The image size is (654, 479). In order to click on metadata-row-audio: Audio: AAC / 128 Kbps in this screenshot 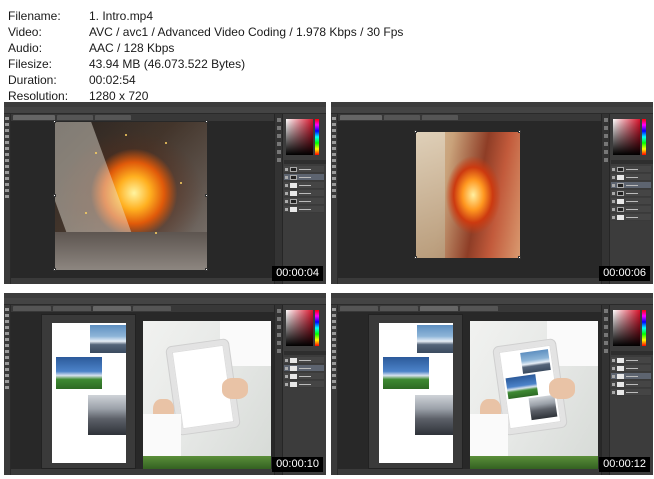, I will do `click(205, 48)`.